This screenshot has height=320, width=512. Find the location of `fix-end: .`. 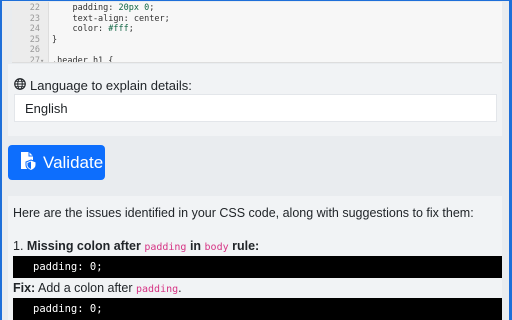

fix-end: . is located at coordinates (180, 288).